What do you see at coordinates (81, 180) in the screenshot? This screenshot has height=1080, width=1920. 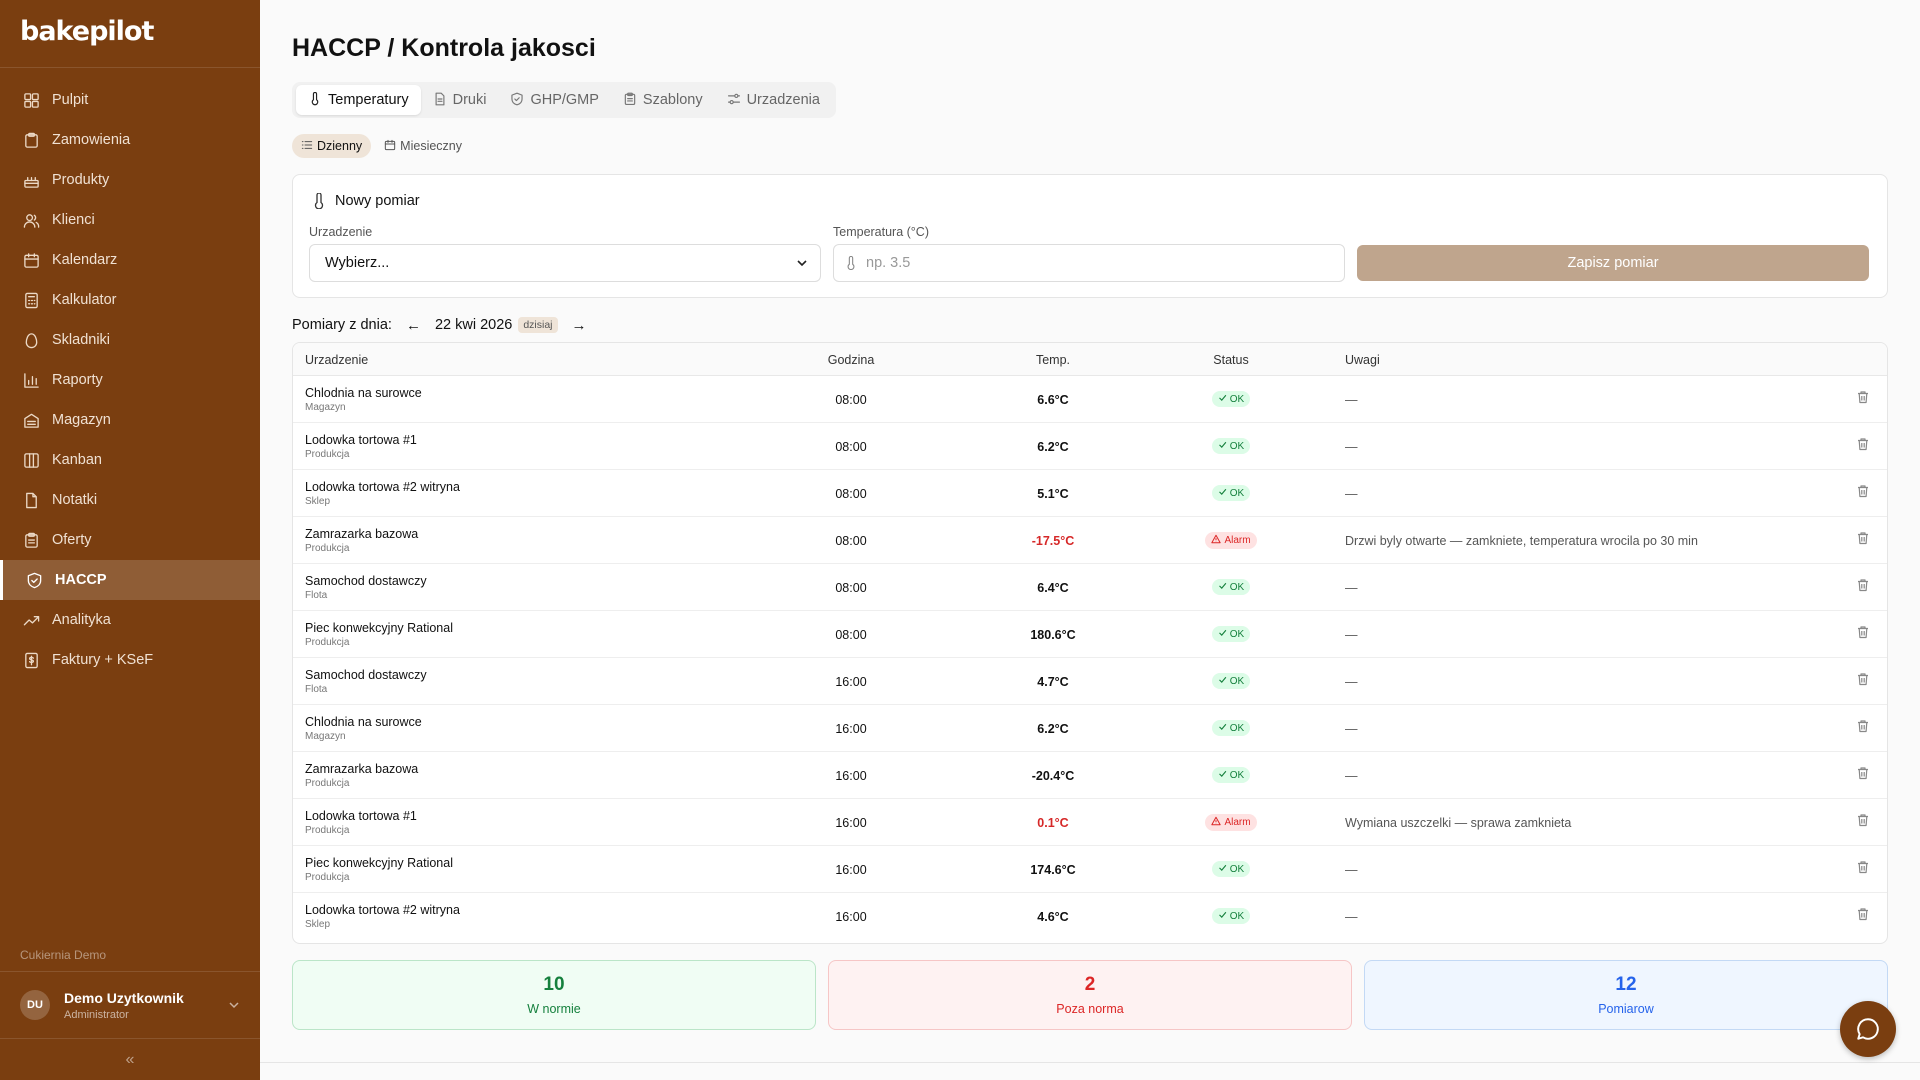 I see `sidebar-item-label: Produkty` at bounding box center [81, 180].